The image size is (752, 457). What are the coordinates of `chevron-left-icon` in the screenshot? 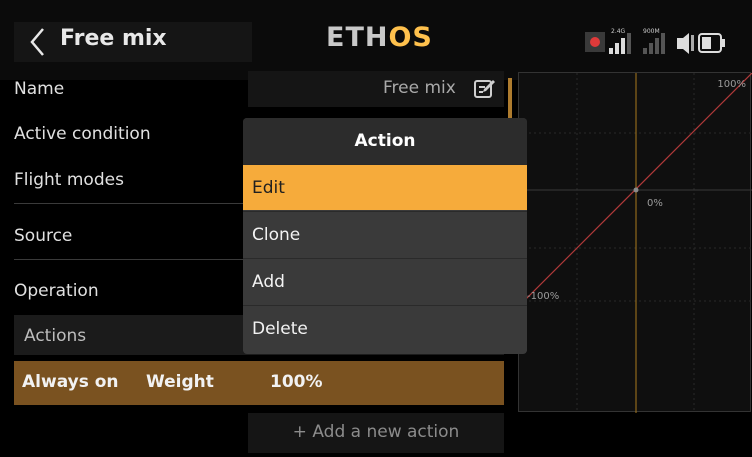 It's located at (37, 42).